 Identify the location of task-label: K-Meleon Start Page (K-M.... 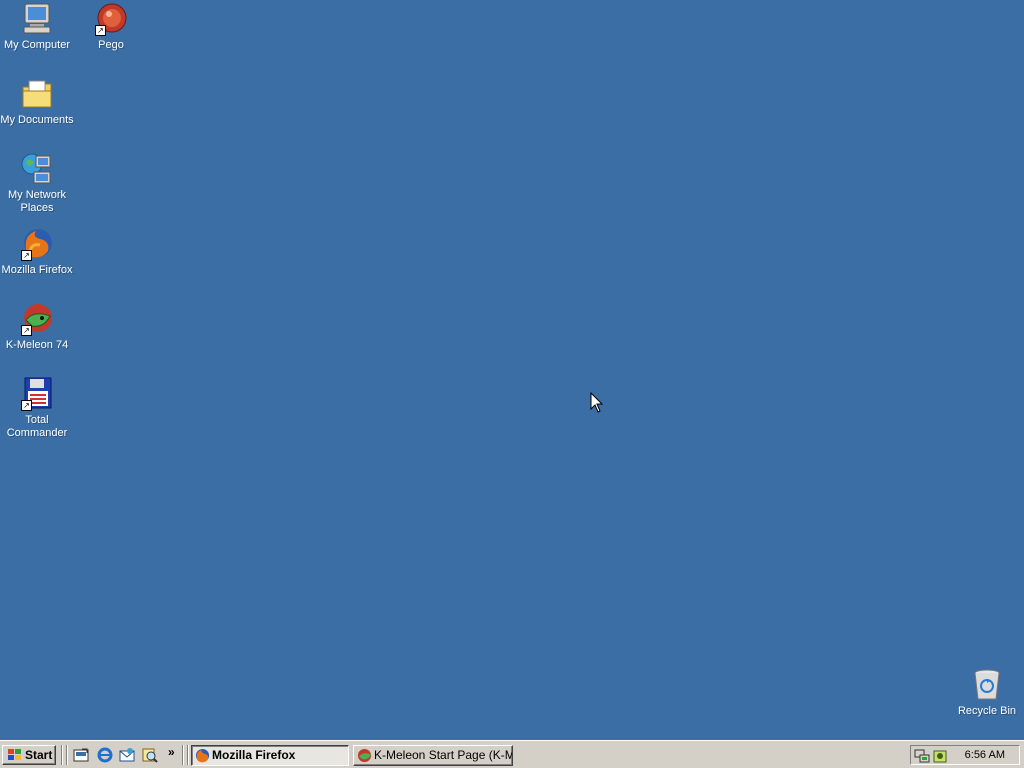
(443, 755).